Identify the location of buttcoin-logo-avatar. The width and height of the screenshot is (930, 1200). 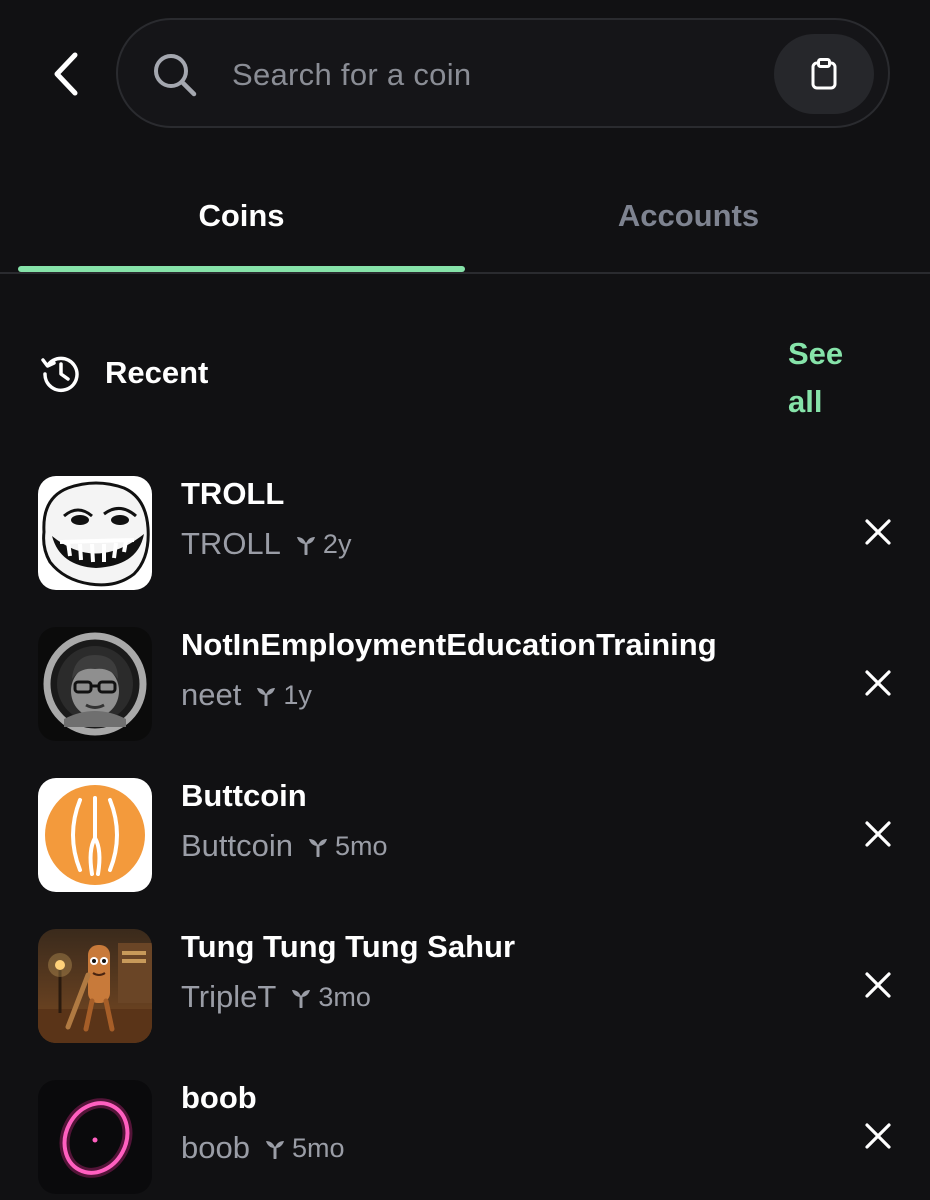
(95, 835).